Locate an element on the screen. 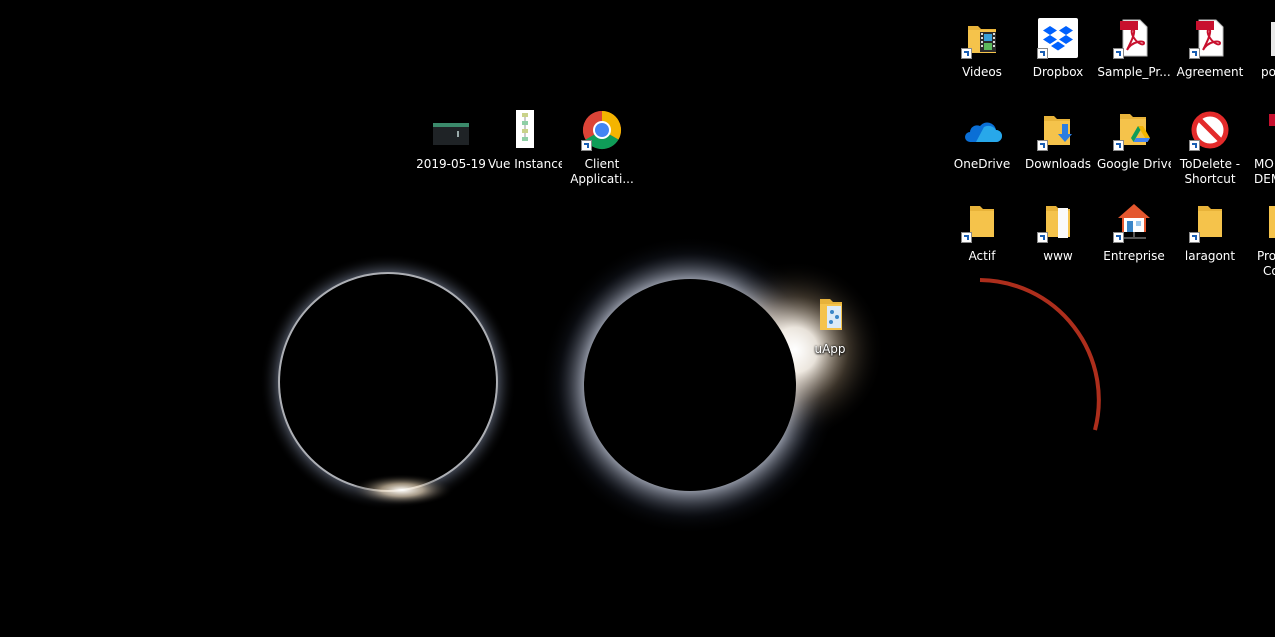 The height and width of the screenshot is (637, 1275). desktop-icon-label-line2: Shortcut is located at coordinates (1210, 179).